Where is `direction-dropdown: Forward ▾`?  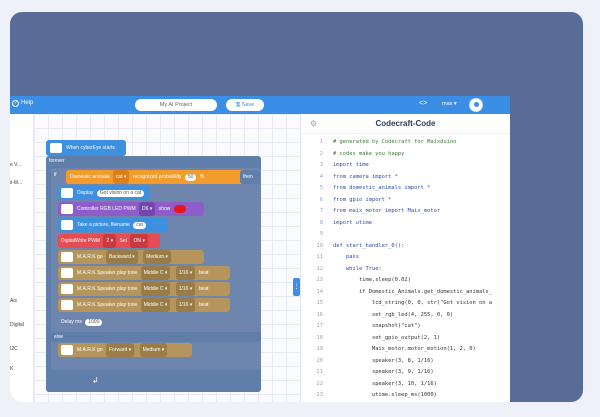
direction-dropdown: Forward ▾ is located at coordinates (120, 350).